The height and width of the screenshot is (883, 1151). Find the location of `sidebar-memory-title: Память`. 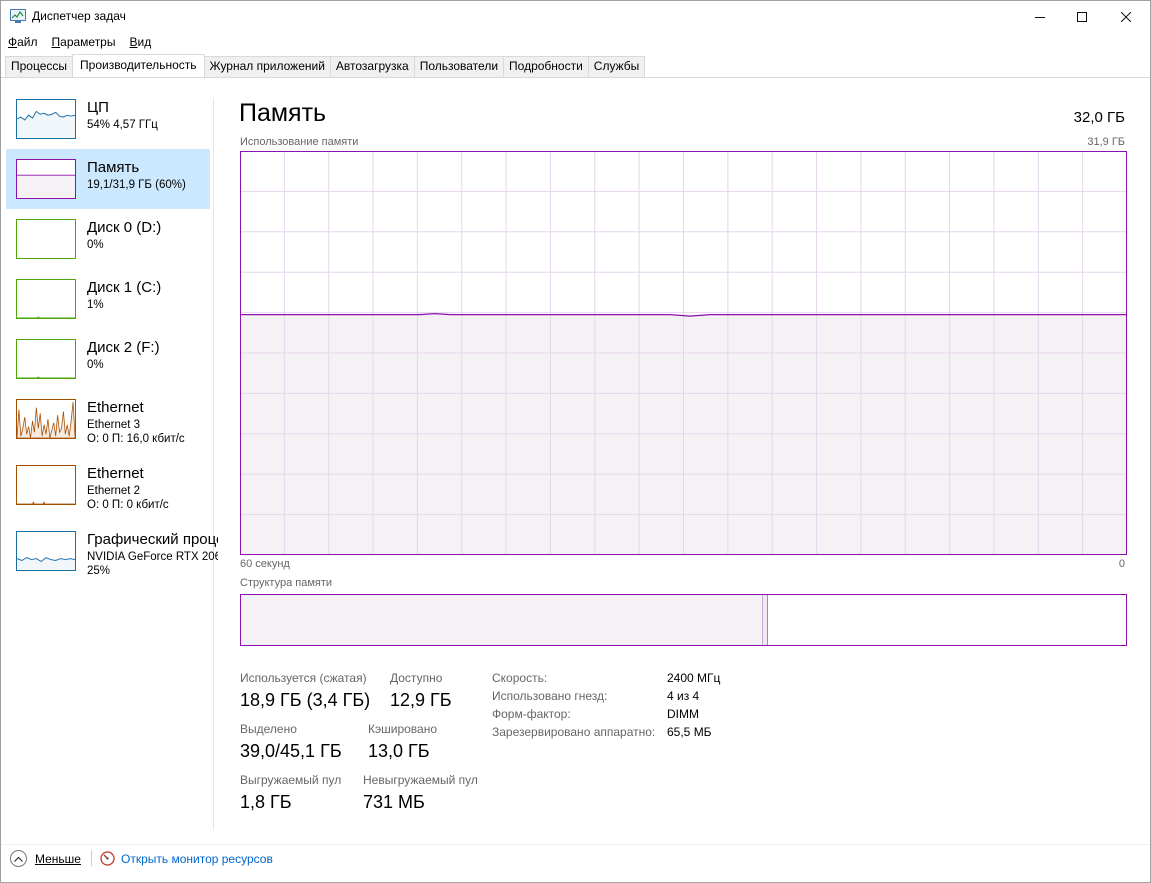

sidebar-memory-title: Память is located at coordinates (113, 167).